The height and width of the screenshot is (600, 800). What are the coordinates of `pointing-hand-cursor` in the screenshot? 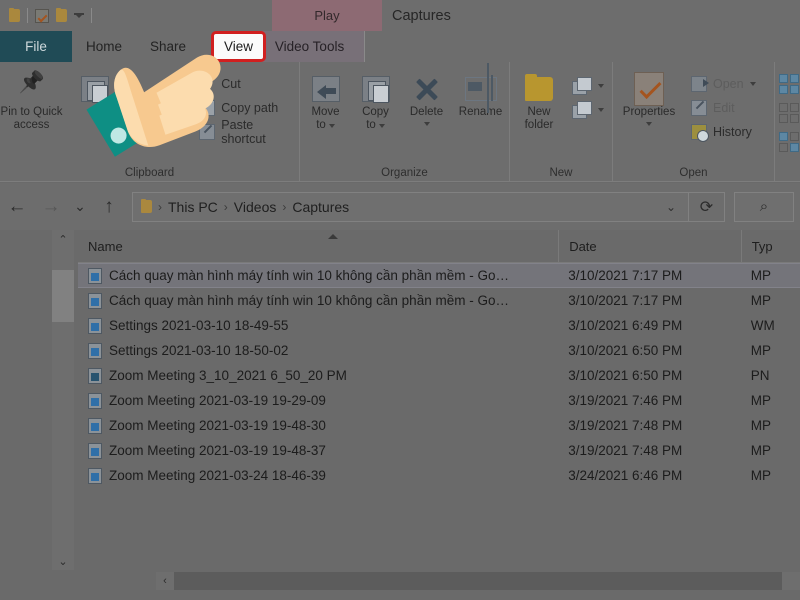 It's located at (153, 105).